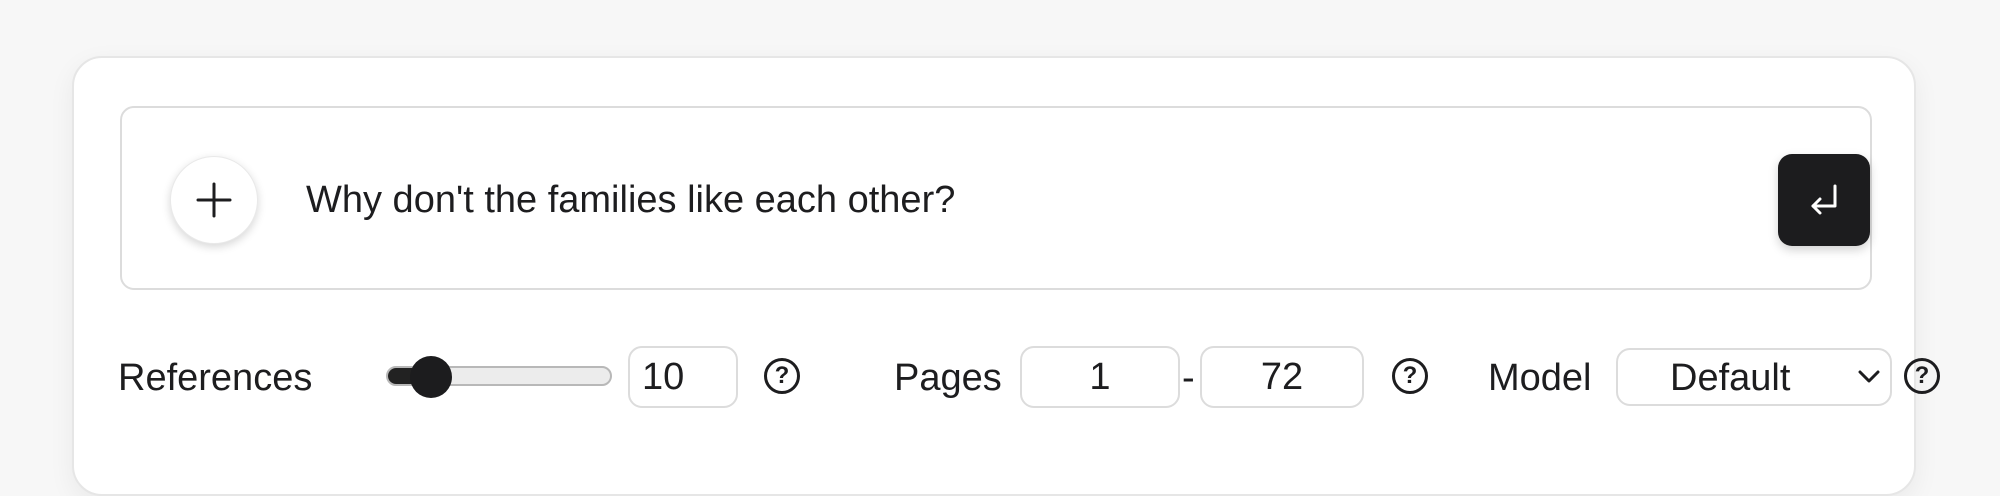 The width and height of the screenshot is (2000, 496). Describe the element at coordinates (956, 200) in the screenshot. I see `query-input` at that location.